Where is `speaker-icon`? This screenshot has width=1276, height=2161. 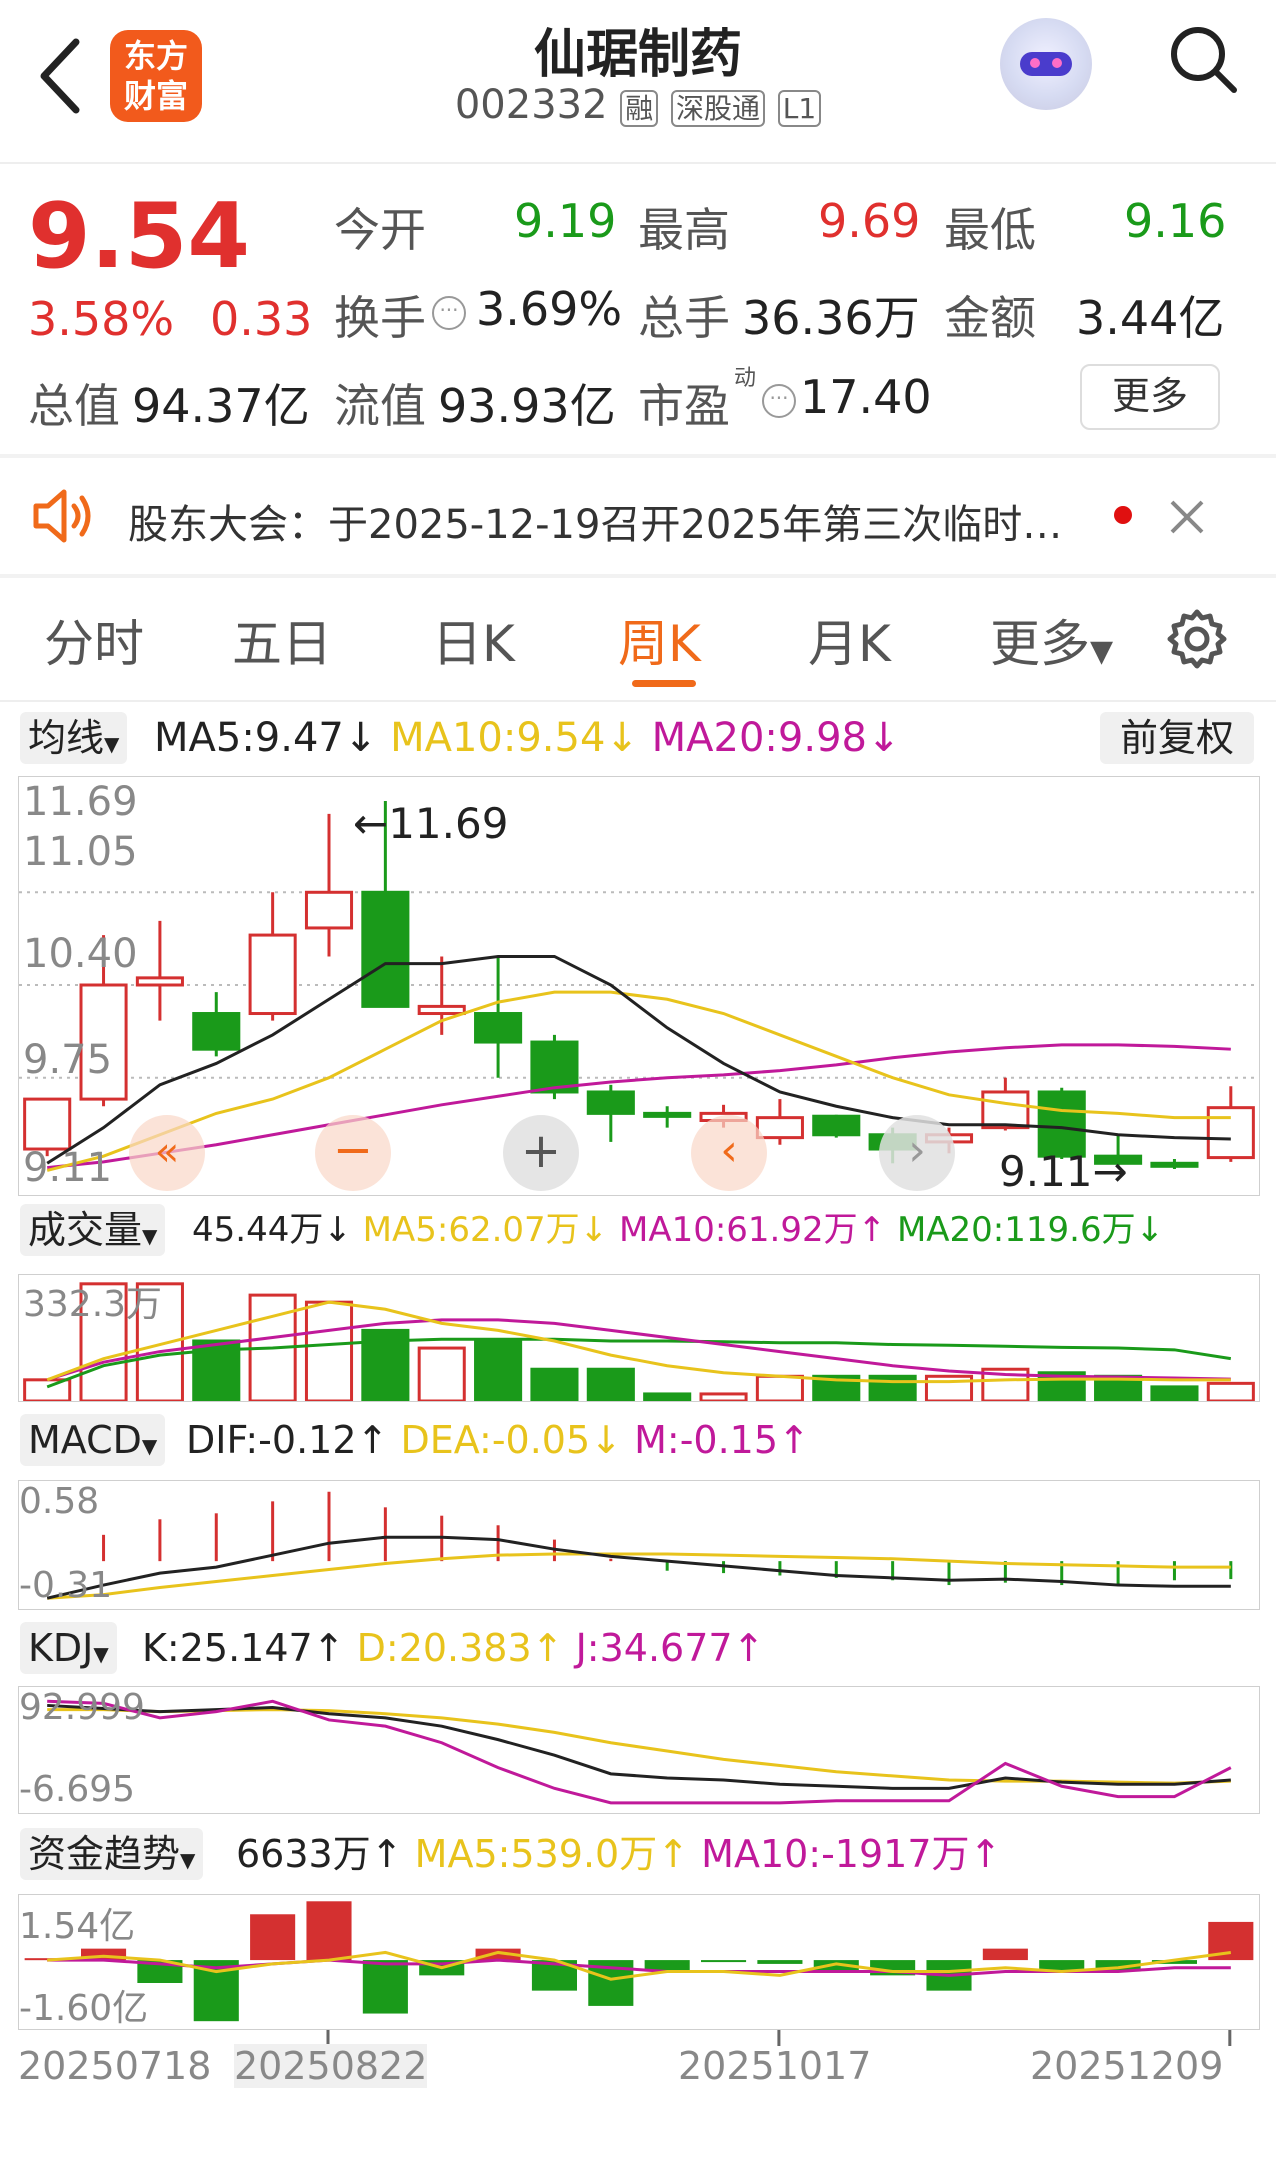 speaker-icon is located at coordinates (62, 516).